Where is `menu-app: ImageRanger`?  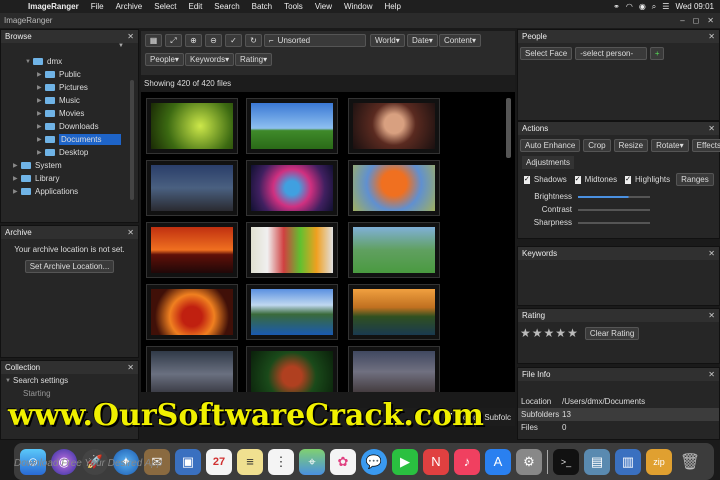 menu-app: ImageRanger is located at coordinates (53, 6).